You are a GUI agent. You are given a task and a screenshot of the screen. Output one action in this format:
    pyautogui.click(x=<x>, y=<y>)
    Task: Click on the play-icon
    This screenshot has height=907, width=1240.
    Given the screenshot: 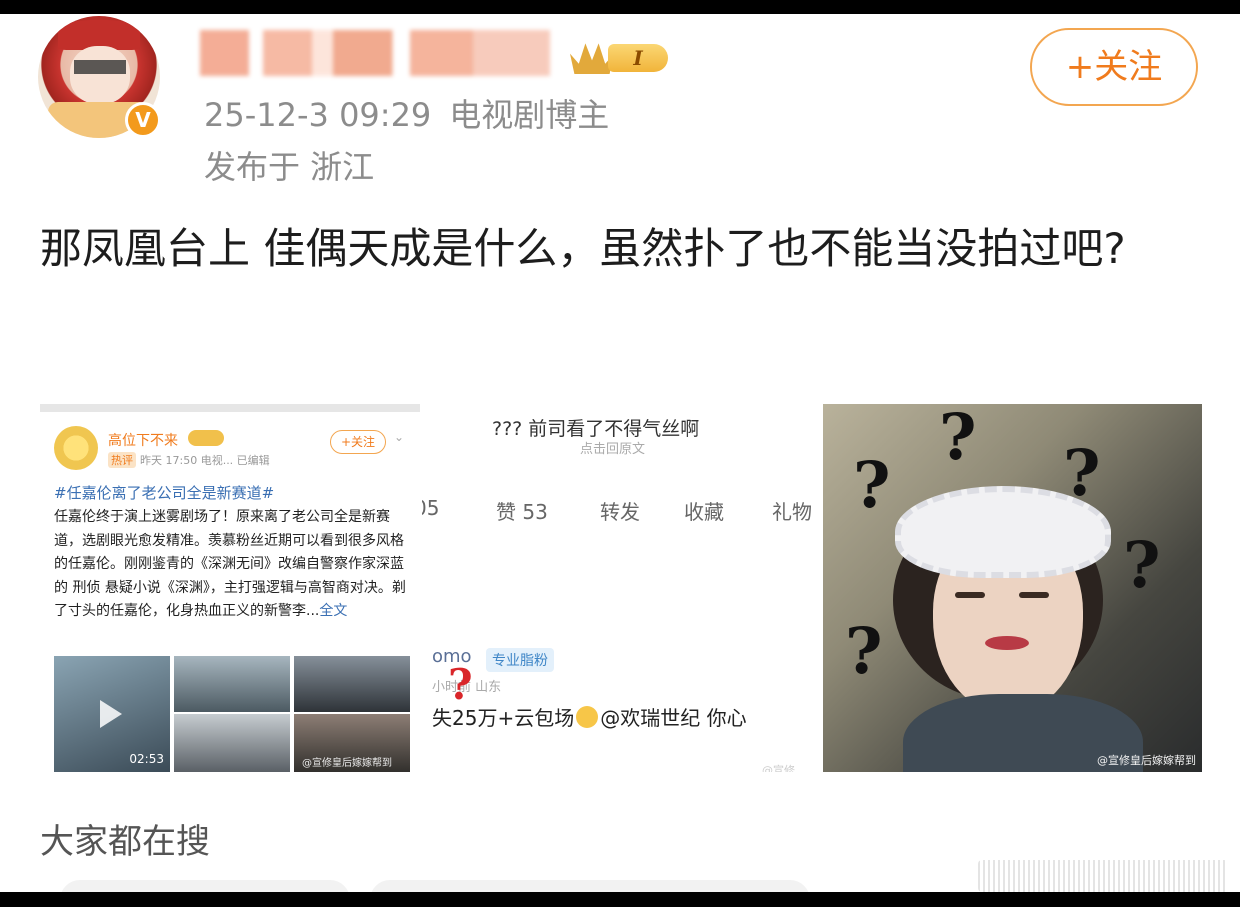 What is the action you would take?
    pyautogui.click(x=111, y=714)
    